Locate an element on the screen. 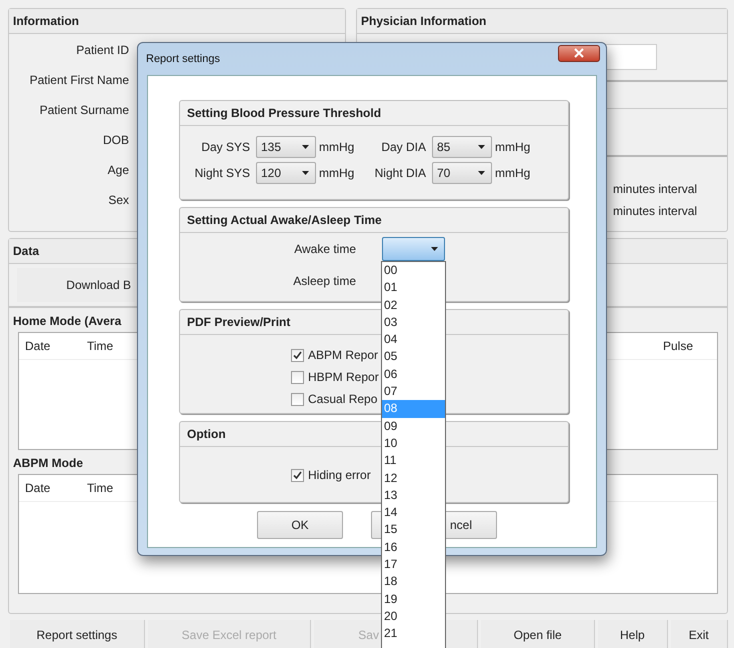 Image resolution: width=734 pixels, height=648 pixels. threshold-label: Day DIA is located at coordinates (403, 147).